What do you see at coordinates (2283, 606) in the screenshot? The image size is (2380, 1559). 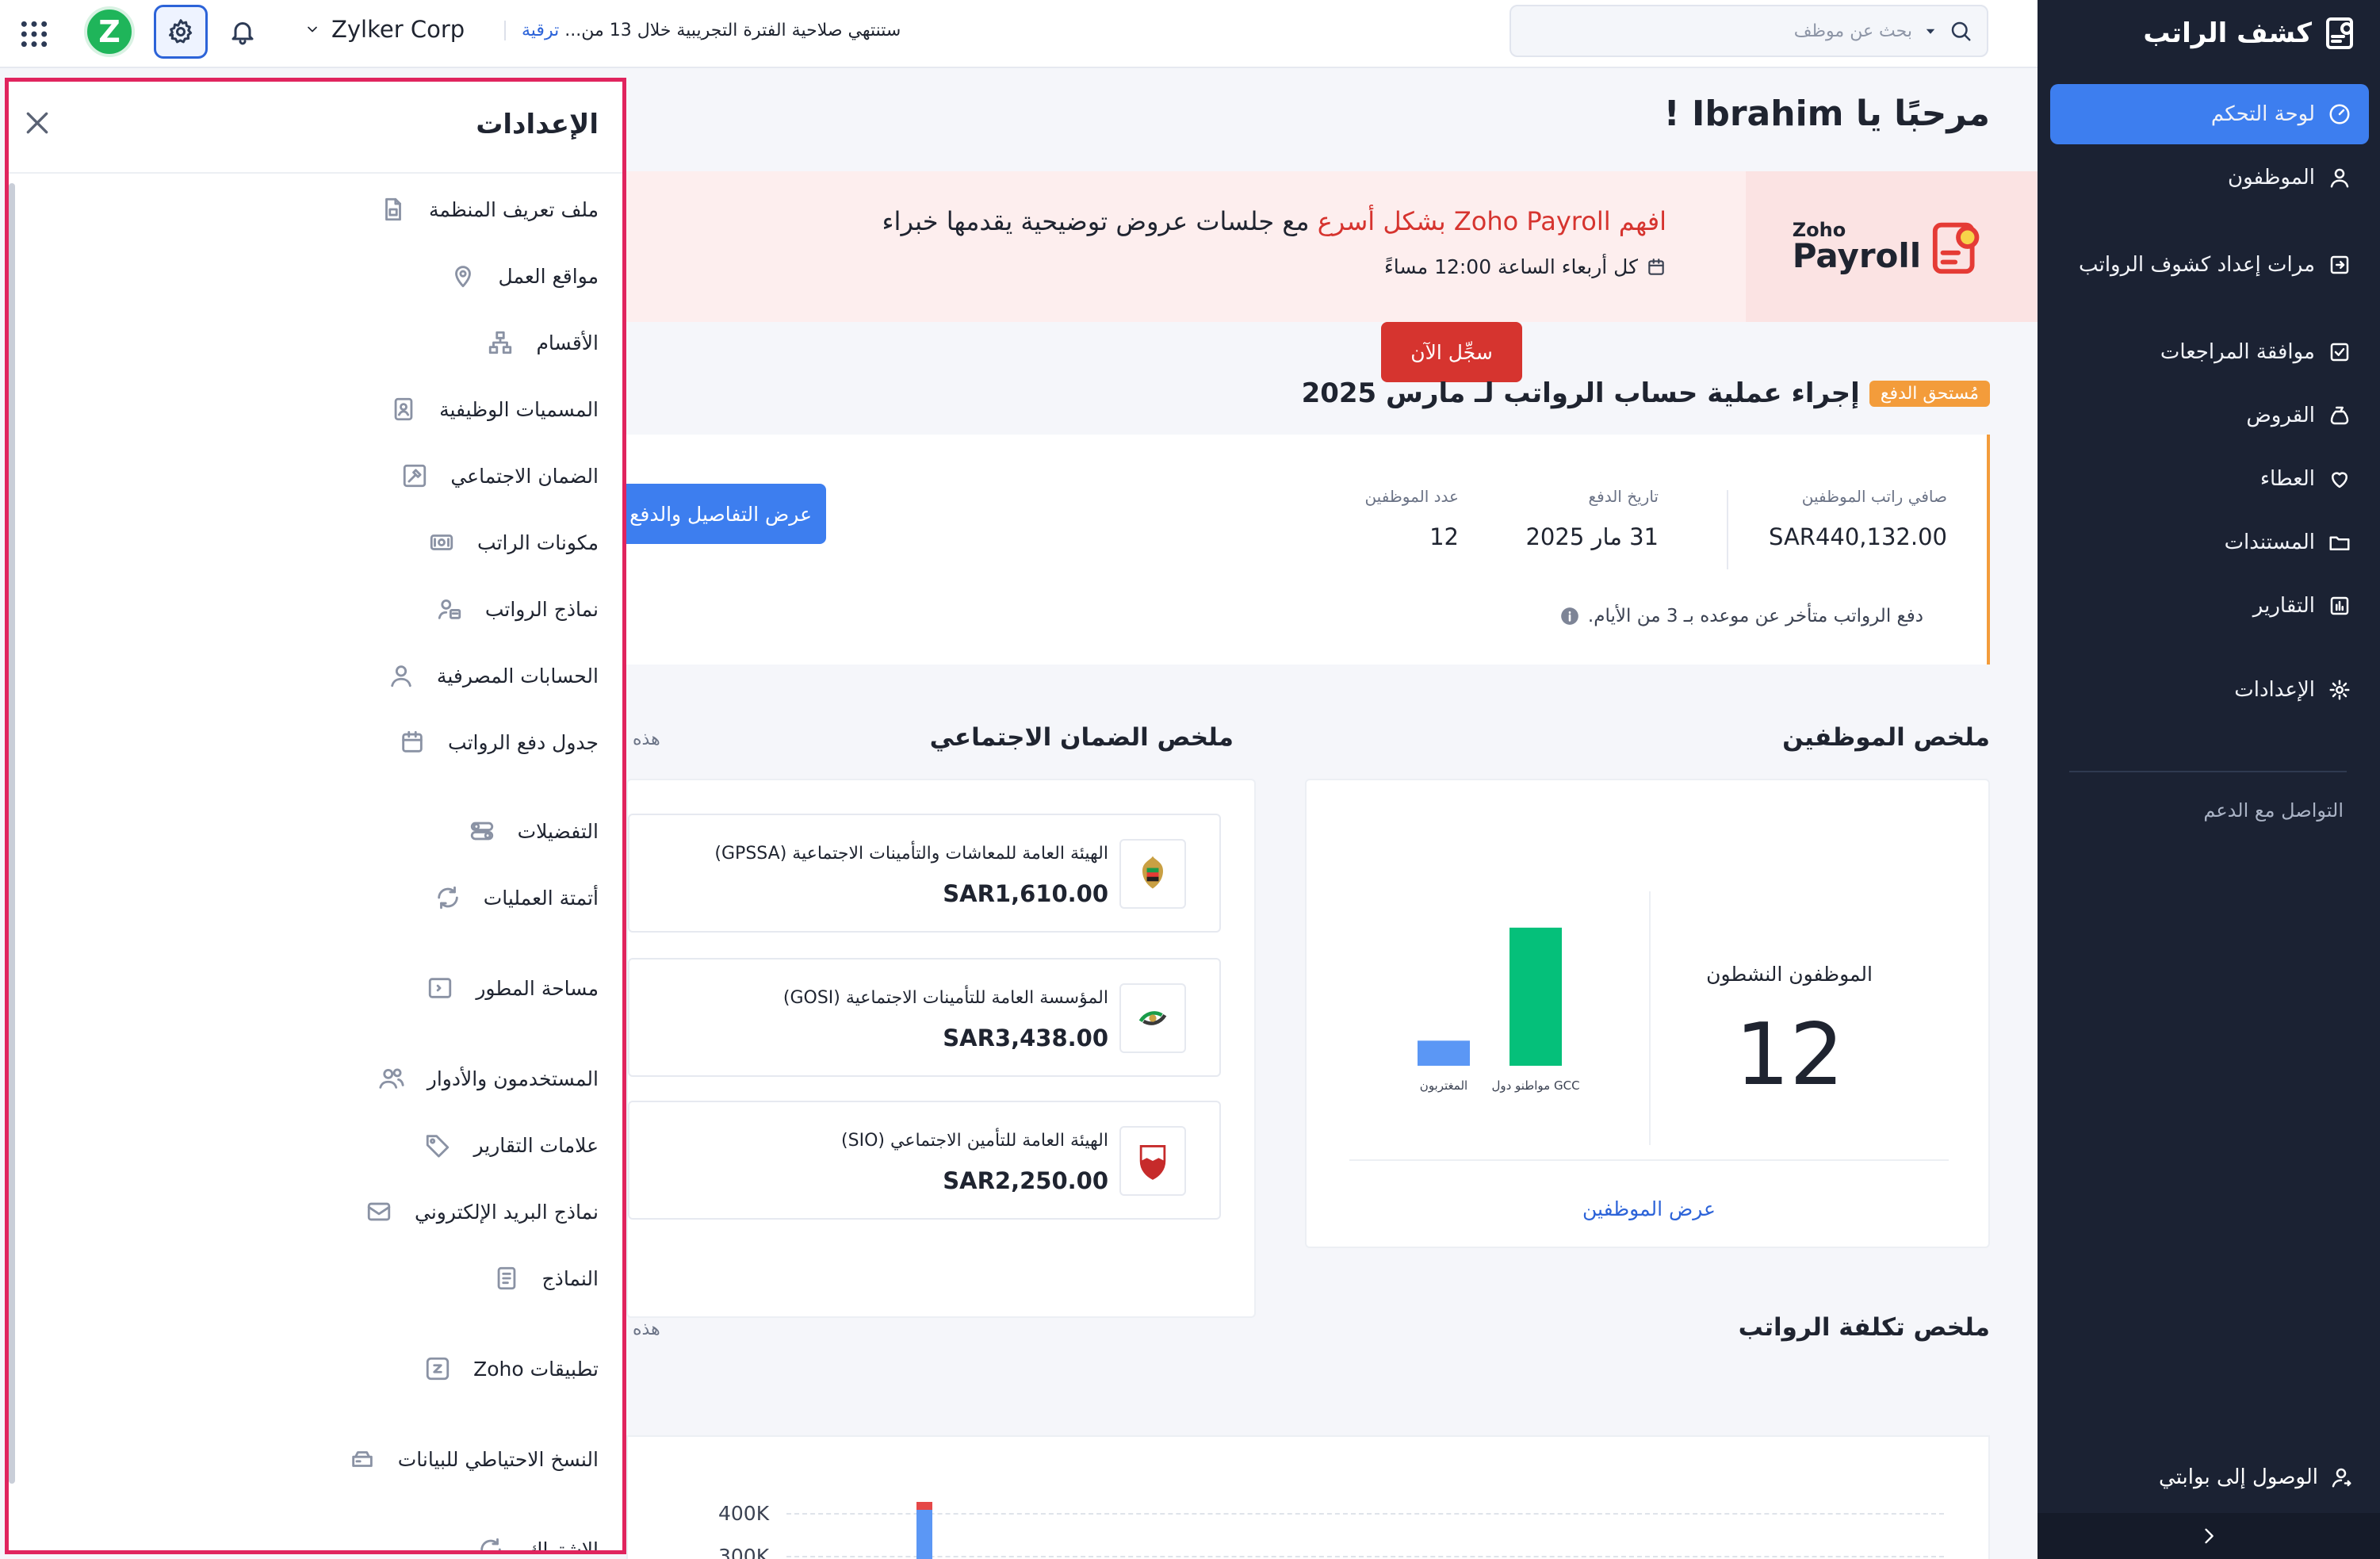 I see `sidebar-item-label: التقارير` at bounding box center [2283, 606].